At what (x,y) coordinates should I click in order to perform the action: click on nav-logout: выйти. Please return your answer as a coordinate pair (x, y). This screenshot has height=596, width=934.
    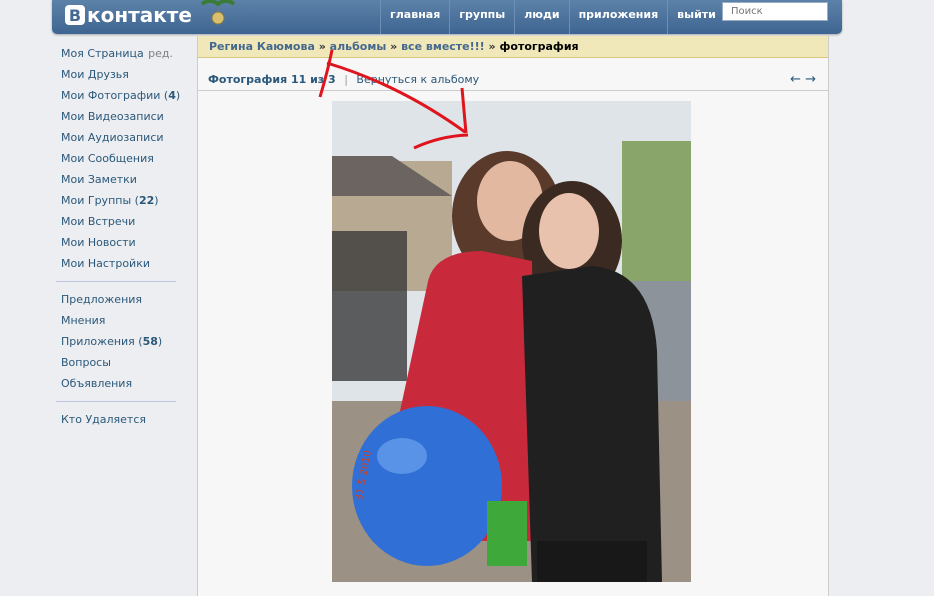
    Looking at the image, I should click on (696, 17).